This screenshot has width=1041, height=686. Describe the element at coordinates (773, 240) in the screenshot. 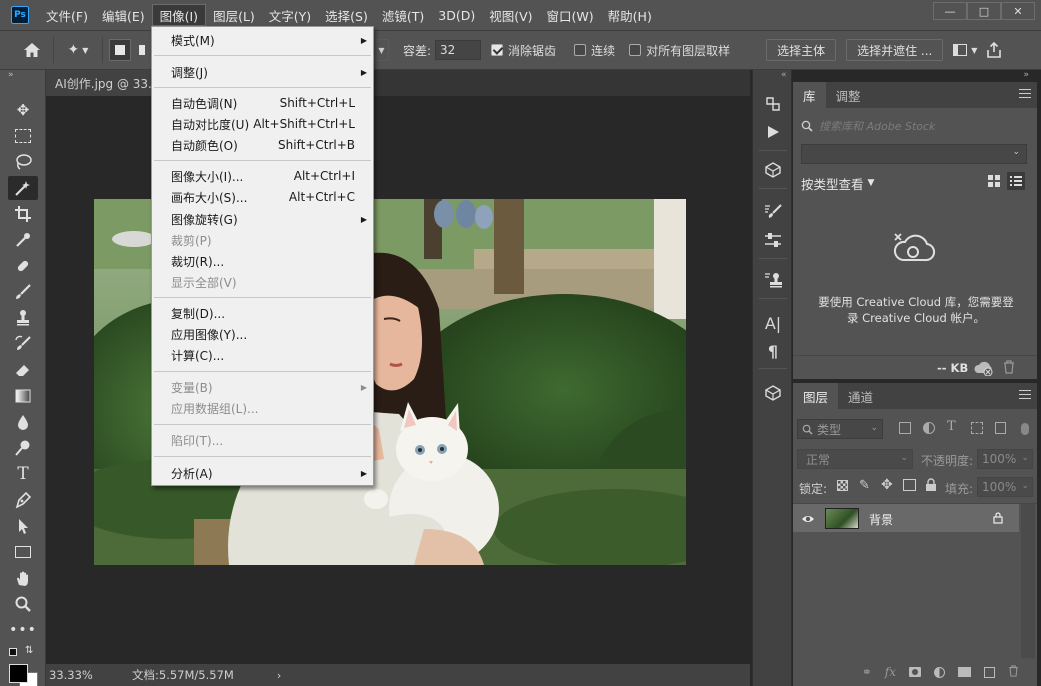

I see `adjustments-sliders-icon` at that location.